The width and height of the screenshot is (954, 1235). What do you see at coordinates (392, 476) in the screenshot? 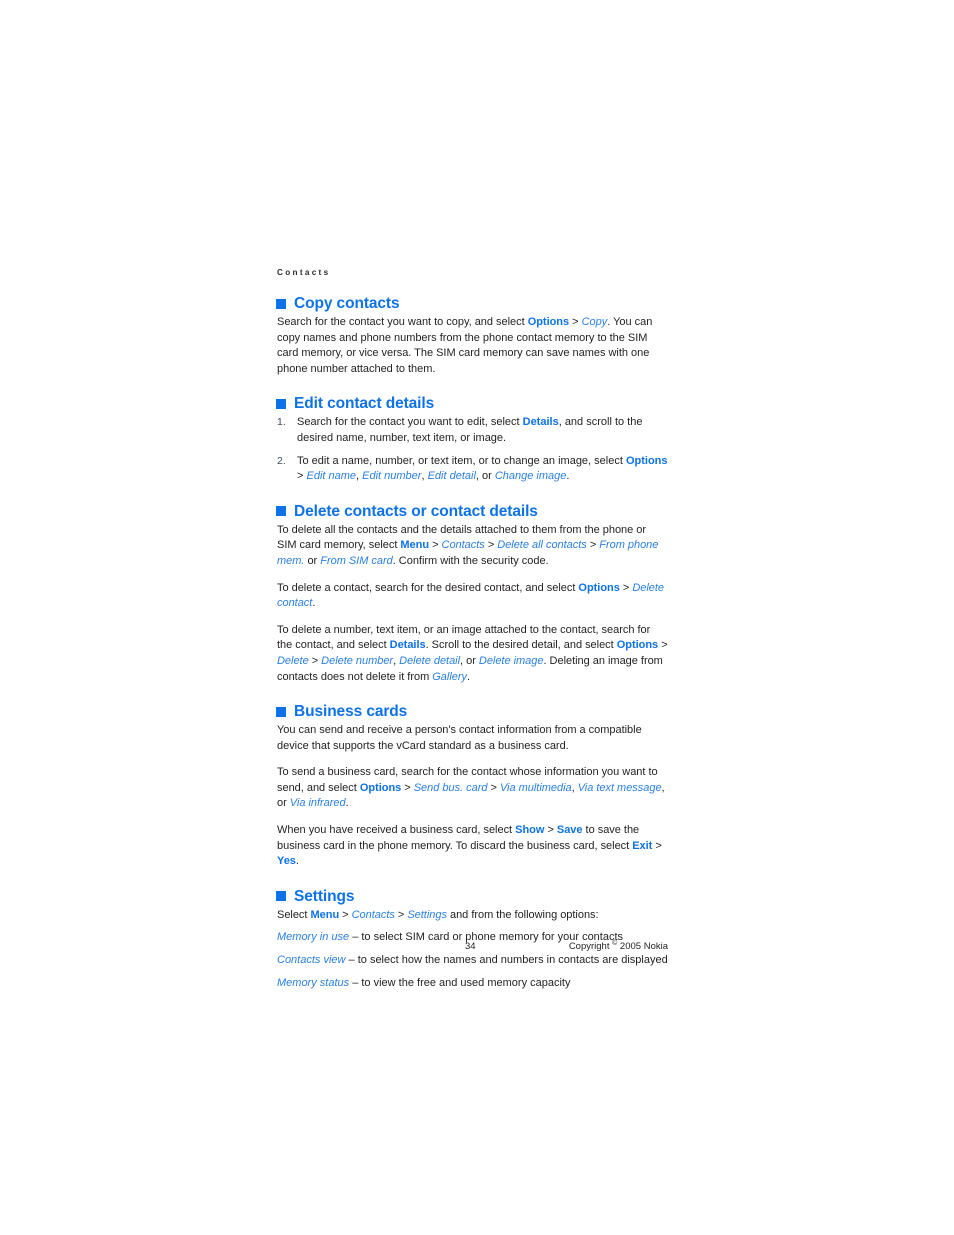
I see `ui-menu-item-label: Edit number` at bounding box center [392, 476].